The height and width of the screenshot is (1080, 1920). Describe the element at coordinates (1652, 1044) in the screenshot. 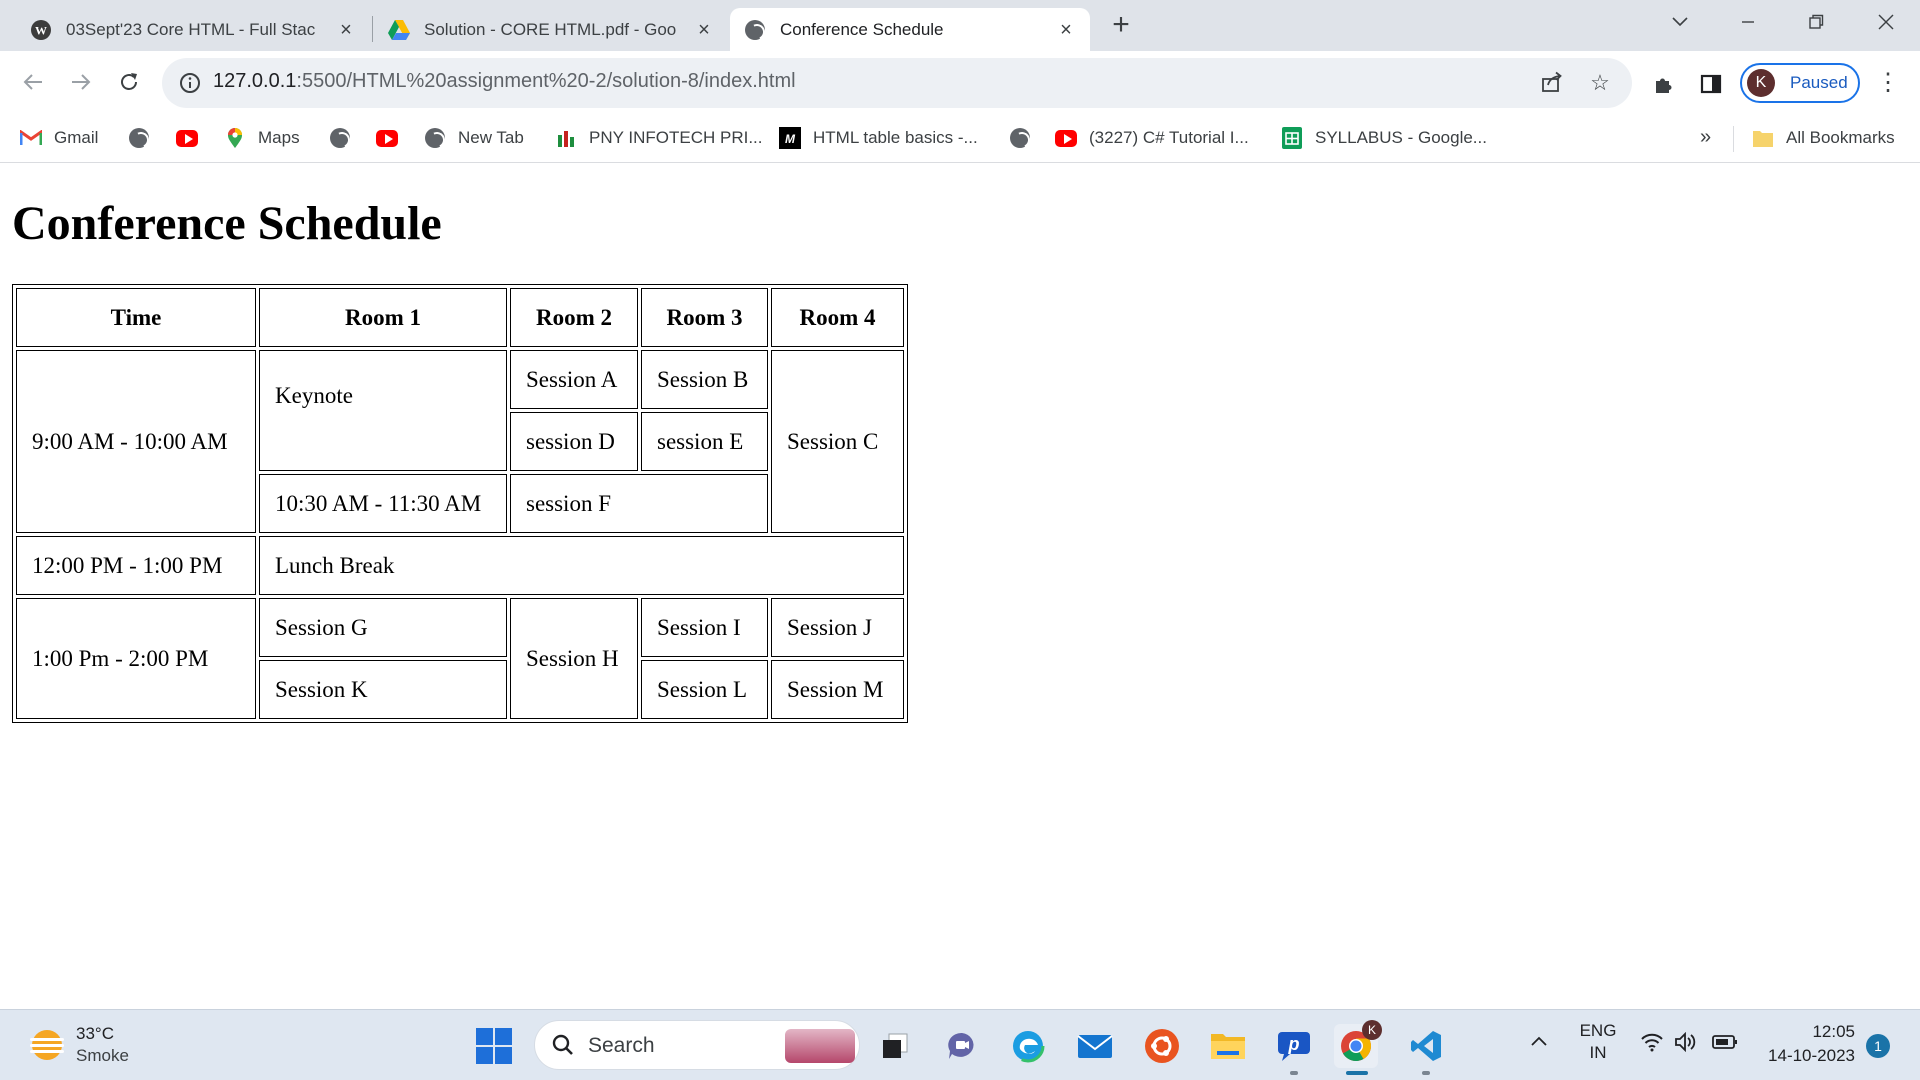

I see `wifi-icon` at that location.